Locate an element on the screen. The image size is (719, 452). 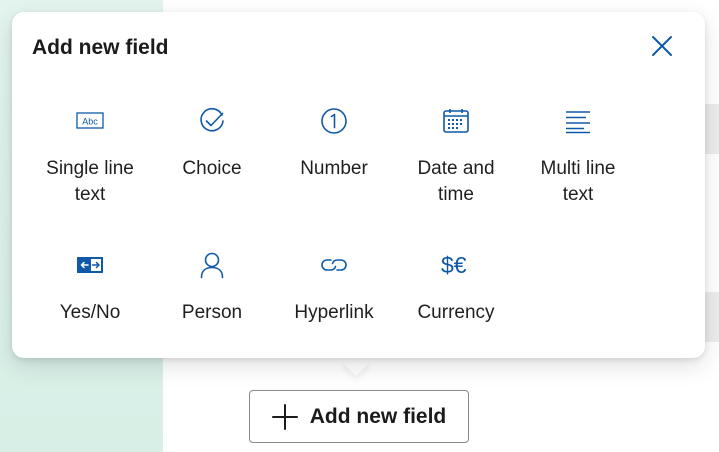
field-type-label: Multi line text is located at coordinates (578, 181).